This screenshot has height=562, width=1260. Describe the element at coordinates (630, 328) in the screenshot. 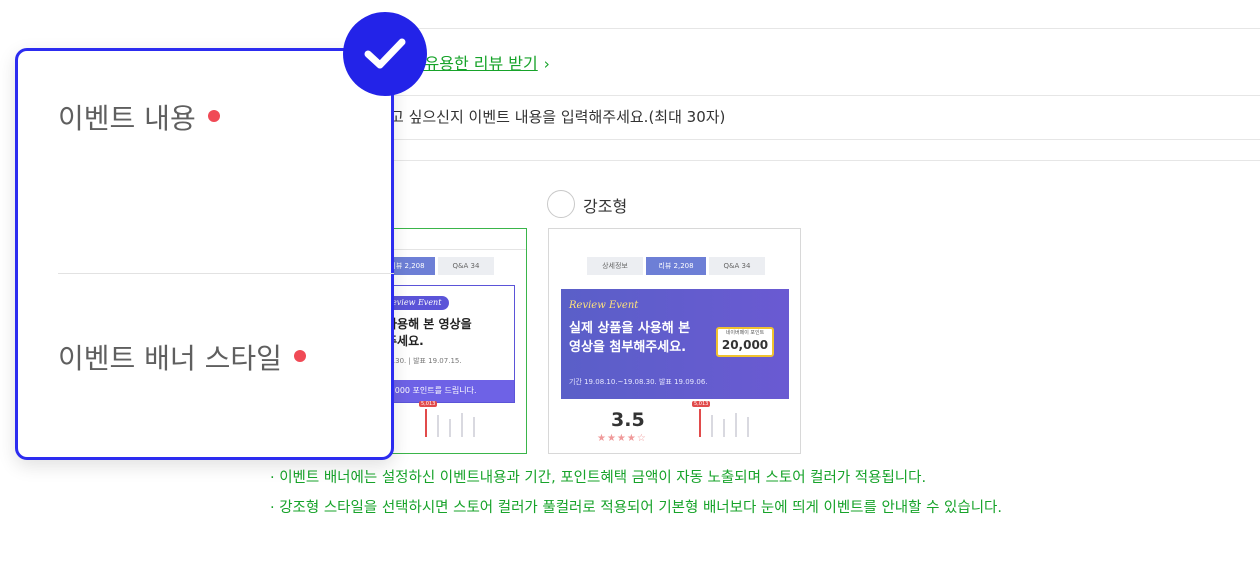

I see `preview-title-line: 실제 상품을 사용해 본` at that location.